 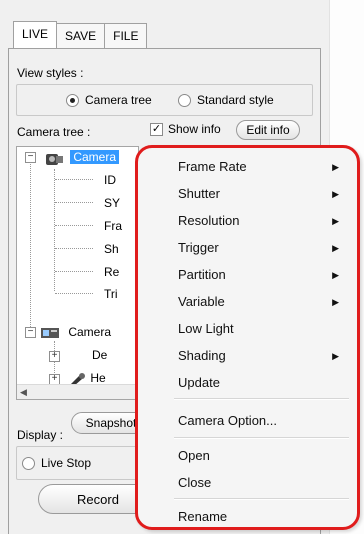 I want to click on camera-tree-radio: Camera tree, so click(x=109, y=100).